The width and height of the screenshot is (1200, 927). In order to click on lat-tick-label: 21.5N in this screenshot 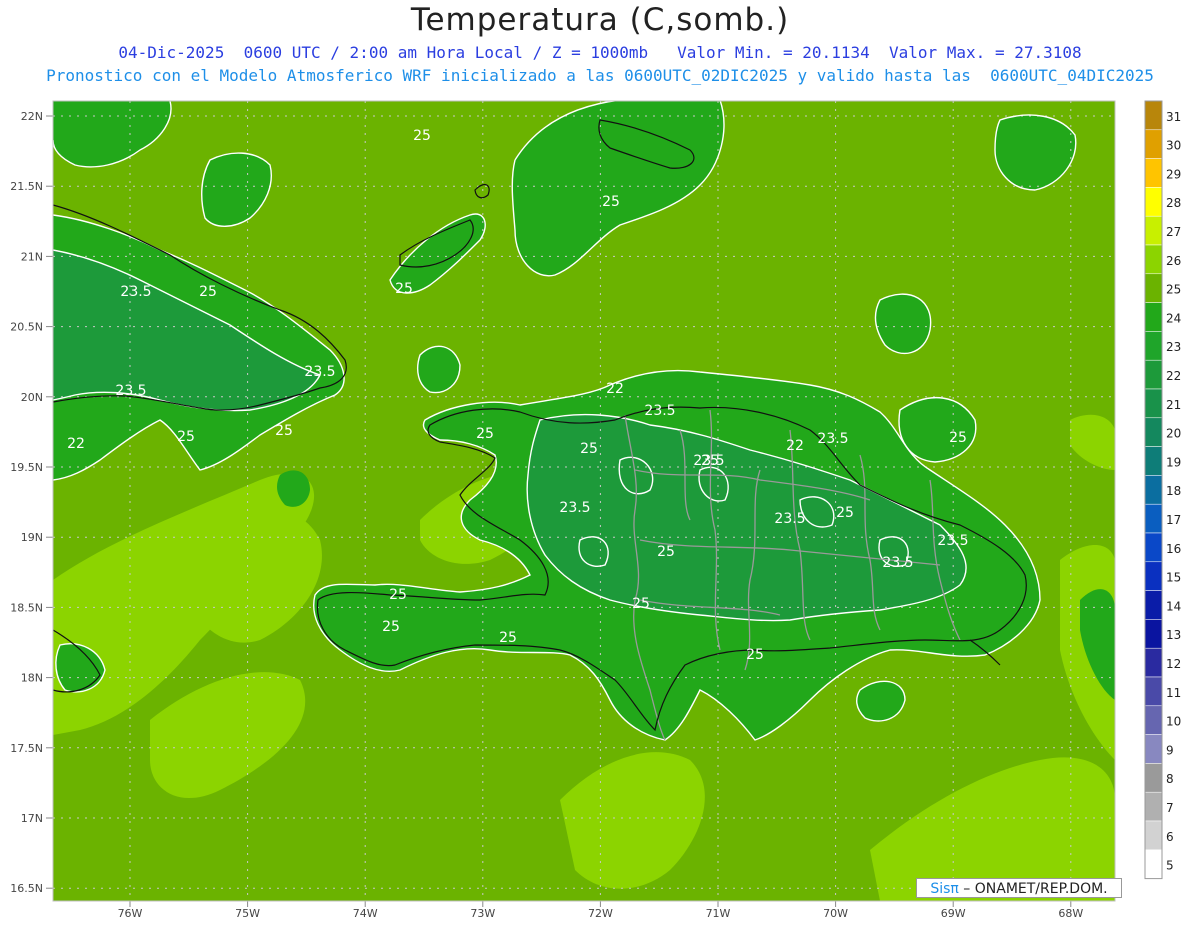, I will do `click(26, 186)`.